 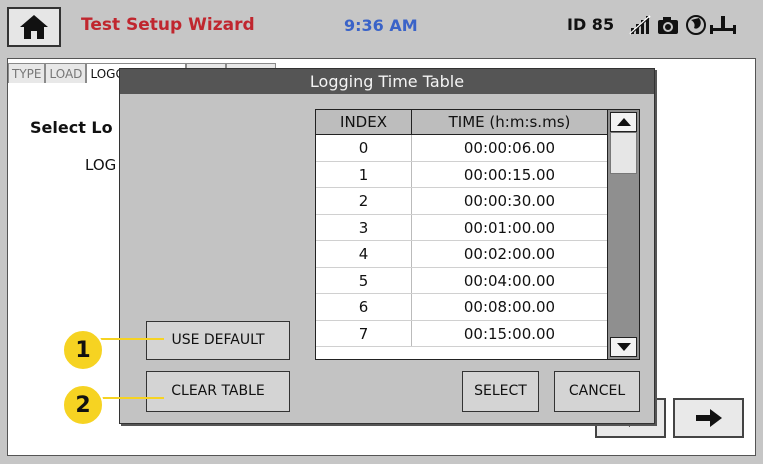 I want to click on scroll-down-button, so click(x=623, y=347).